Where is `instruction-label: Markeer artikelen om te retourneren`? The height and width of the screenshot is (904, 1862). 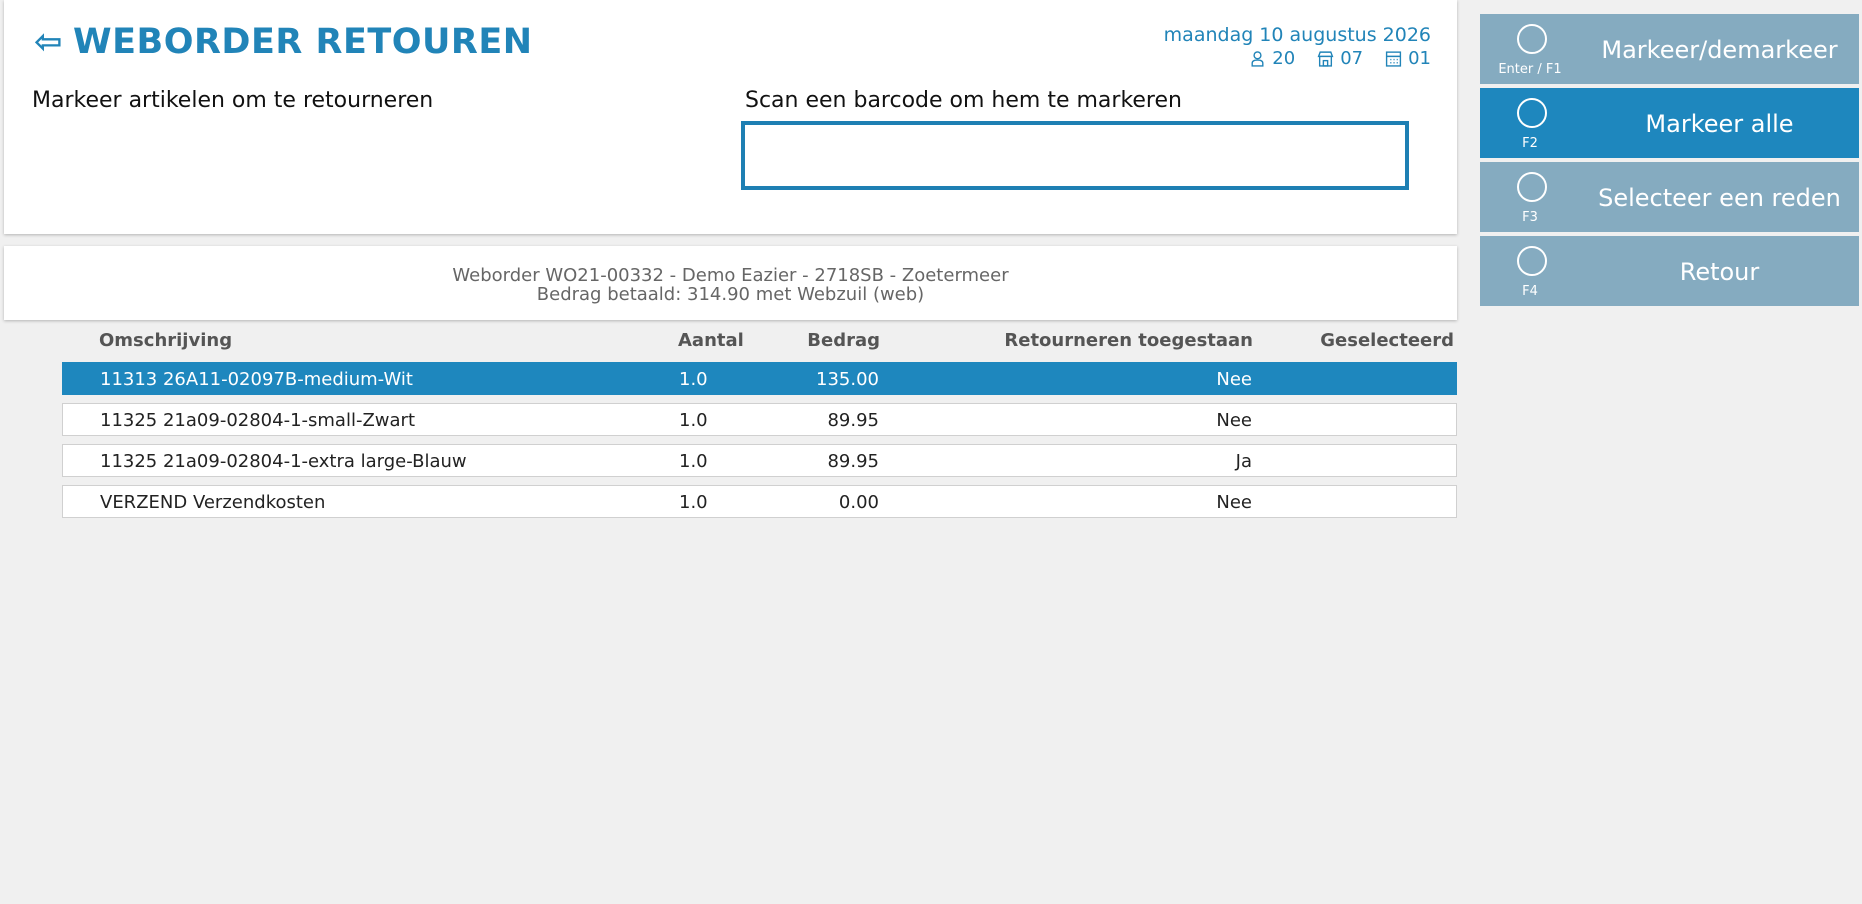
instruction-label: Markeer artikelen om te retourneren is located at coordinates (233, 100).